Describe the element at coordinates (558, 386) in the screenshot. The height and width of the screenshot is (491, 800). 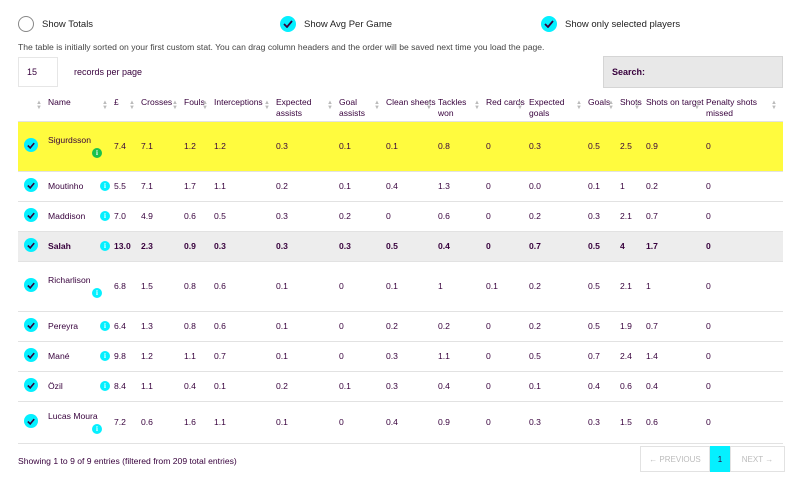
I see `stat-cell: 0.1` at that location.